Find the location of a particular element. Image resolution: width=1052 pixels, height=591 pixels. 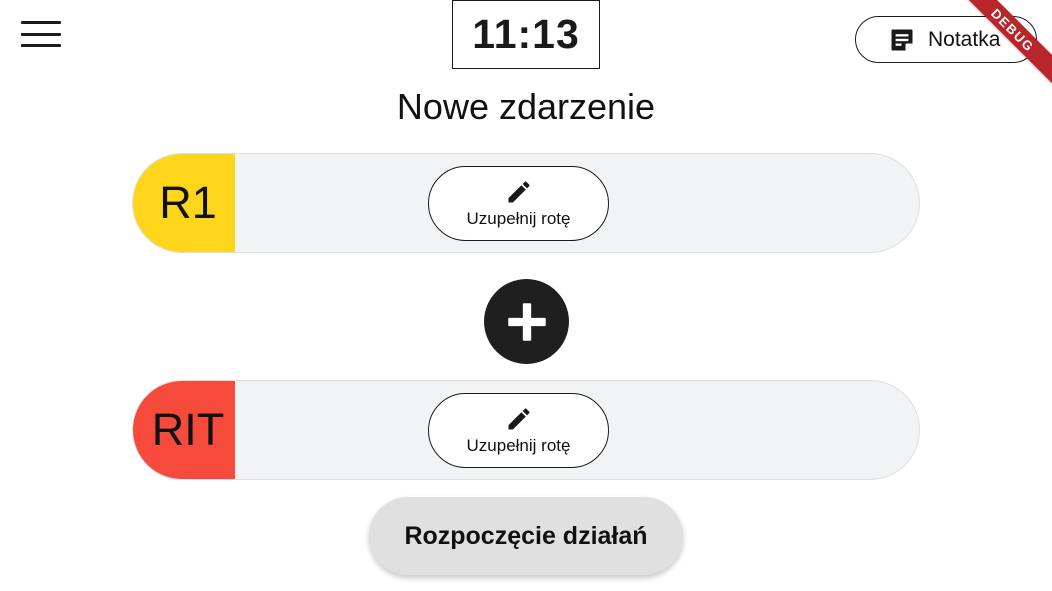

fill-rota-label-rit: Uzupełnij rotę is located at coordinates (518, 445).